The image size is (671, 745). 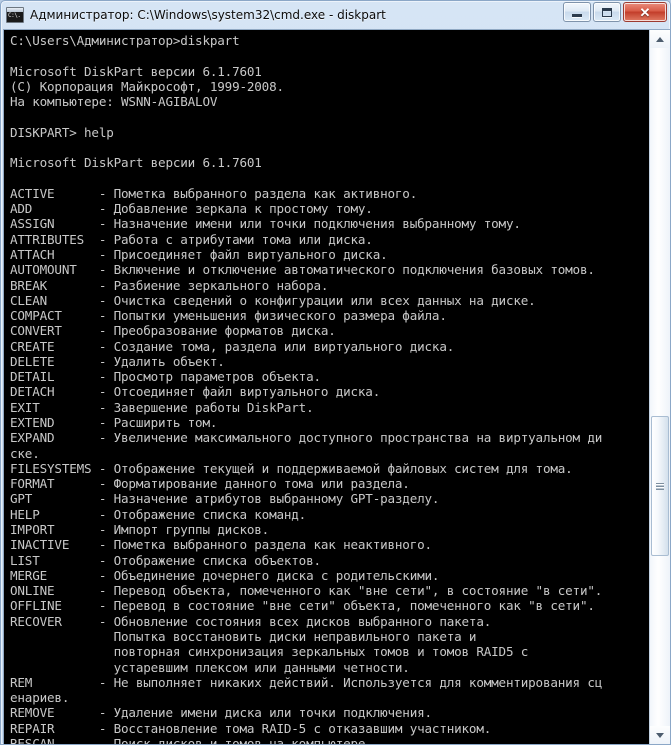 What do you see at coordinates (577, 15) in the screenshot?
I see `minimize-icon` at bounding box center [577, 15].